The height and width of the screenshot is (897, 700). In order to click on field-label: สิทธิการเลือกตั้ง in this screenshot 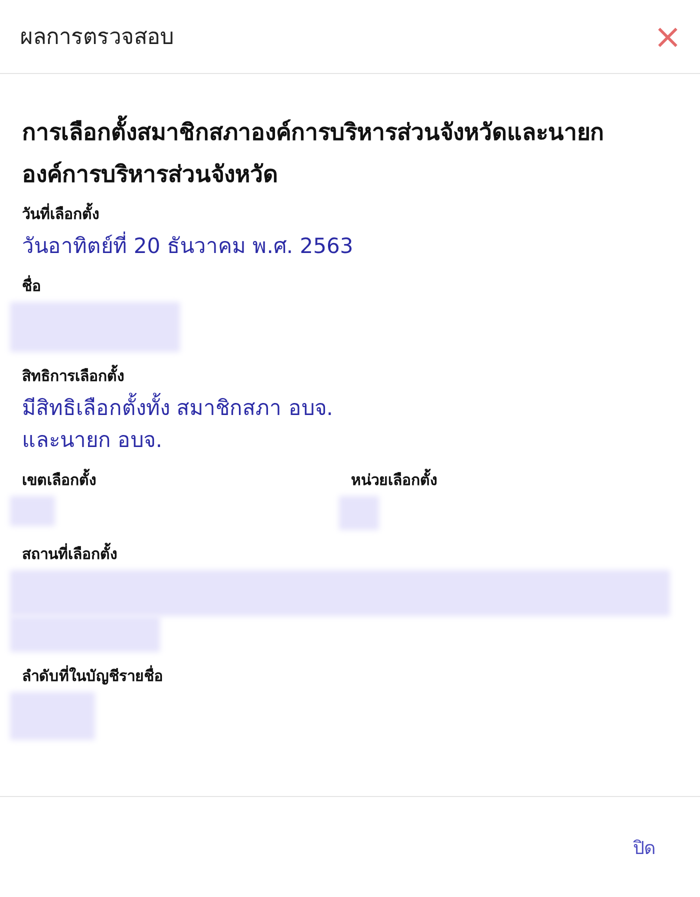, I will do `click(194, 376)`.